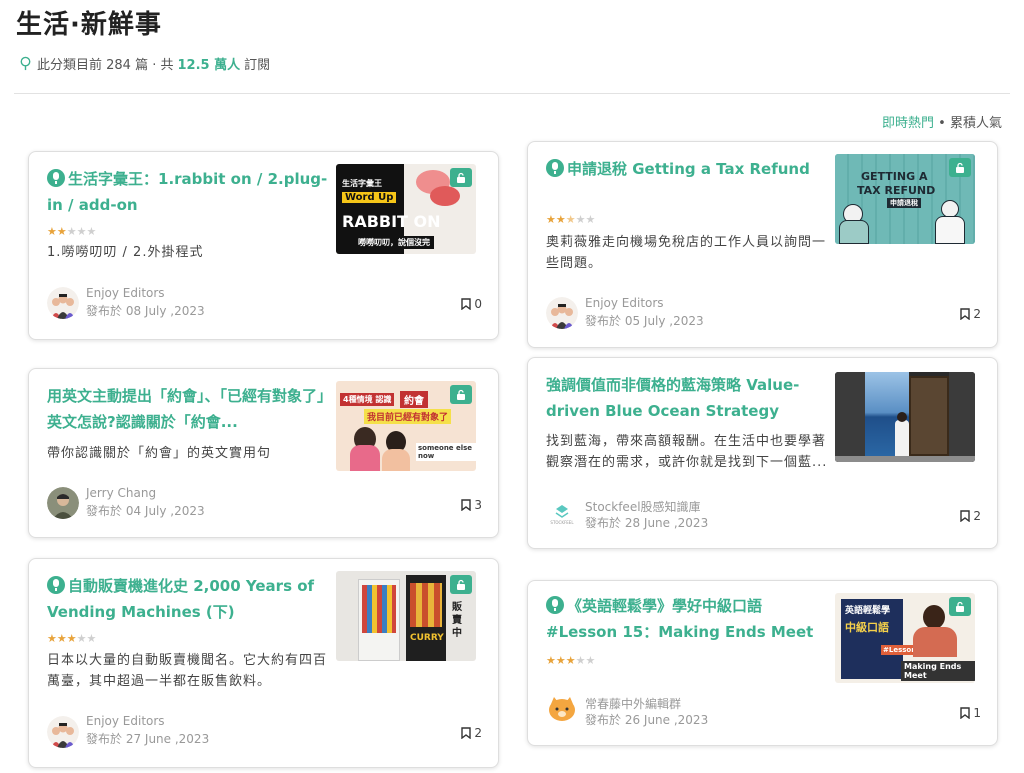  What do you see at coordinates (257, 65) in the screenshot?
I see `stats-suffix: 訂閱` at bounding box center [257, 65].